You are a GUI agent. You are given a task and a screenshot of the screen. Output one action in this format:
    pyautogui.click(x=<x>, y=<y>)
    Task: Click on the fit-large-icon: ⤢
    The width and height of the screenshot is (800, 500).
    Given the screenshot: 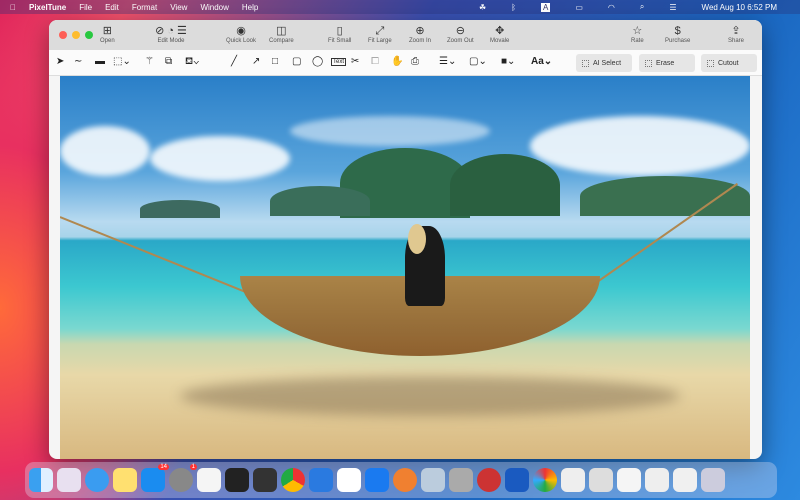 What is the action you would take?
    pyautogui.click(x=380, y=31)
    